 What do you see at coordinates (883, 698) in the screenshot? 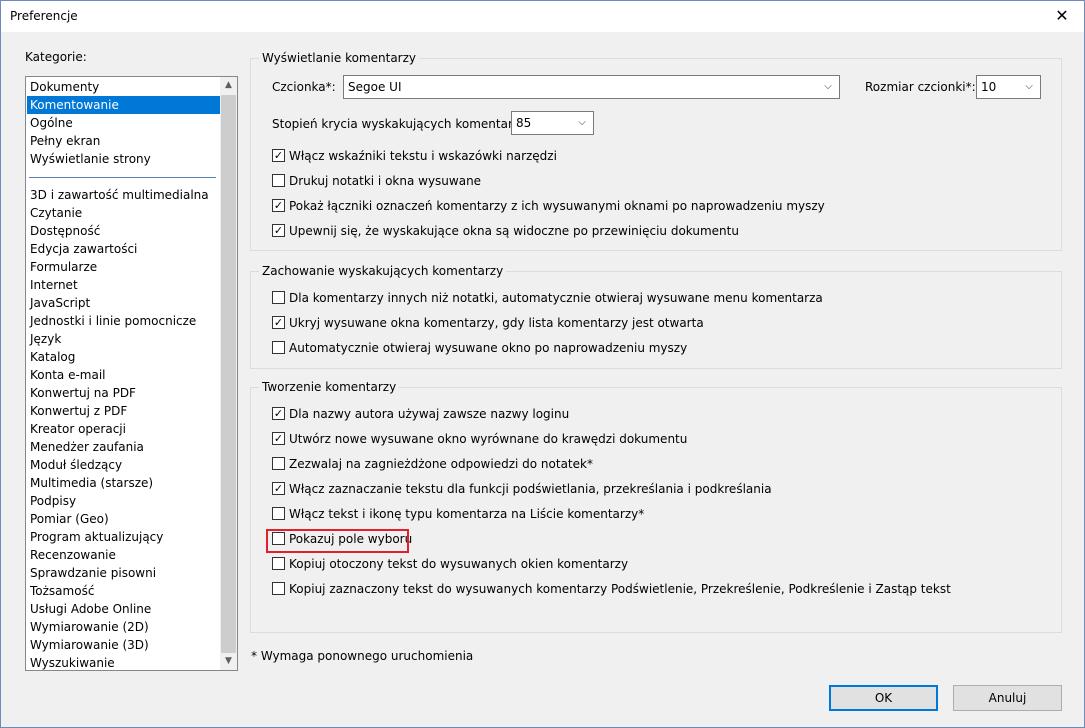
I see `ok-button: OK` at bounding box center [883, 698].